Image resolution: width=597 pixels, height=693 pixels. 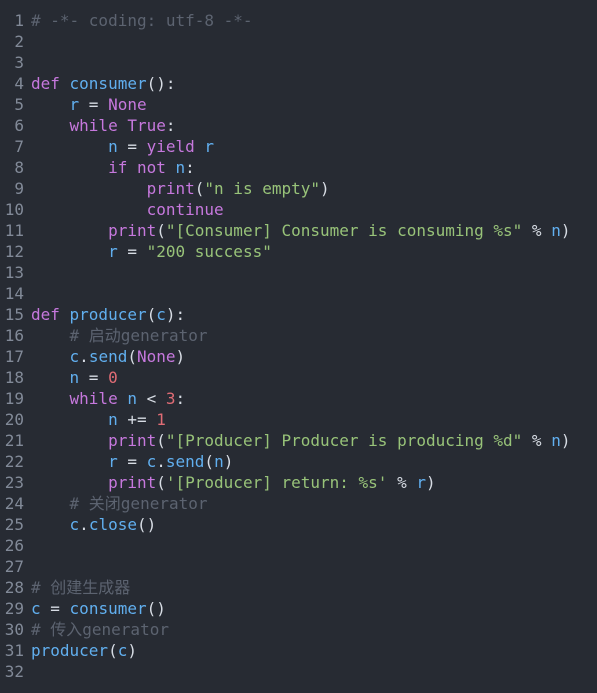 What do you see at coordinates (70, 650) in the screenshot?
I see `code-token: producer` at bounding box center [70, 650].